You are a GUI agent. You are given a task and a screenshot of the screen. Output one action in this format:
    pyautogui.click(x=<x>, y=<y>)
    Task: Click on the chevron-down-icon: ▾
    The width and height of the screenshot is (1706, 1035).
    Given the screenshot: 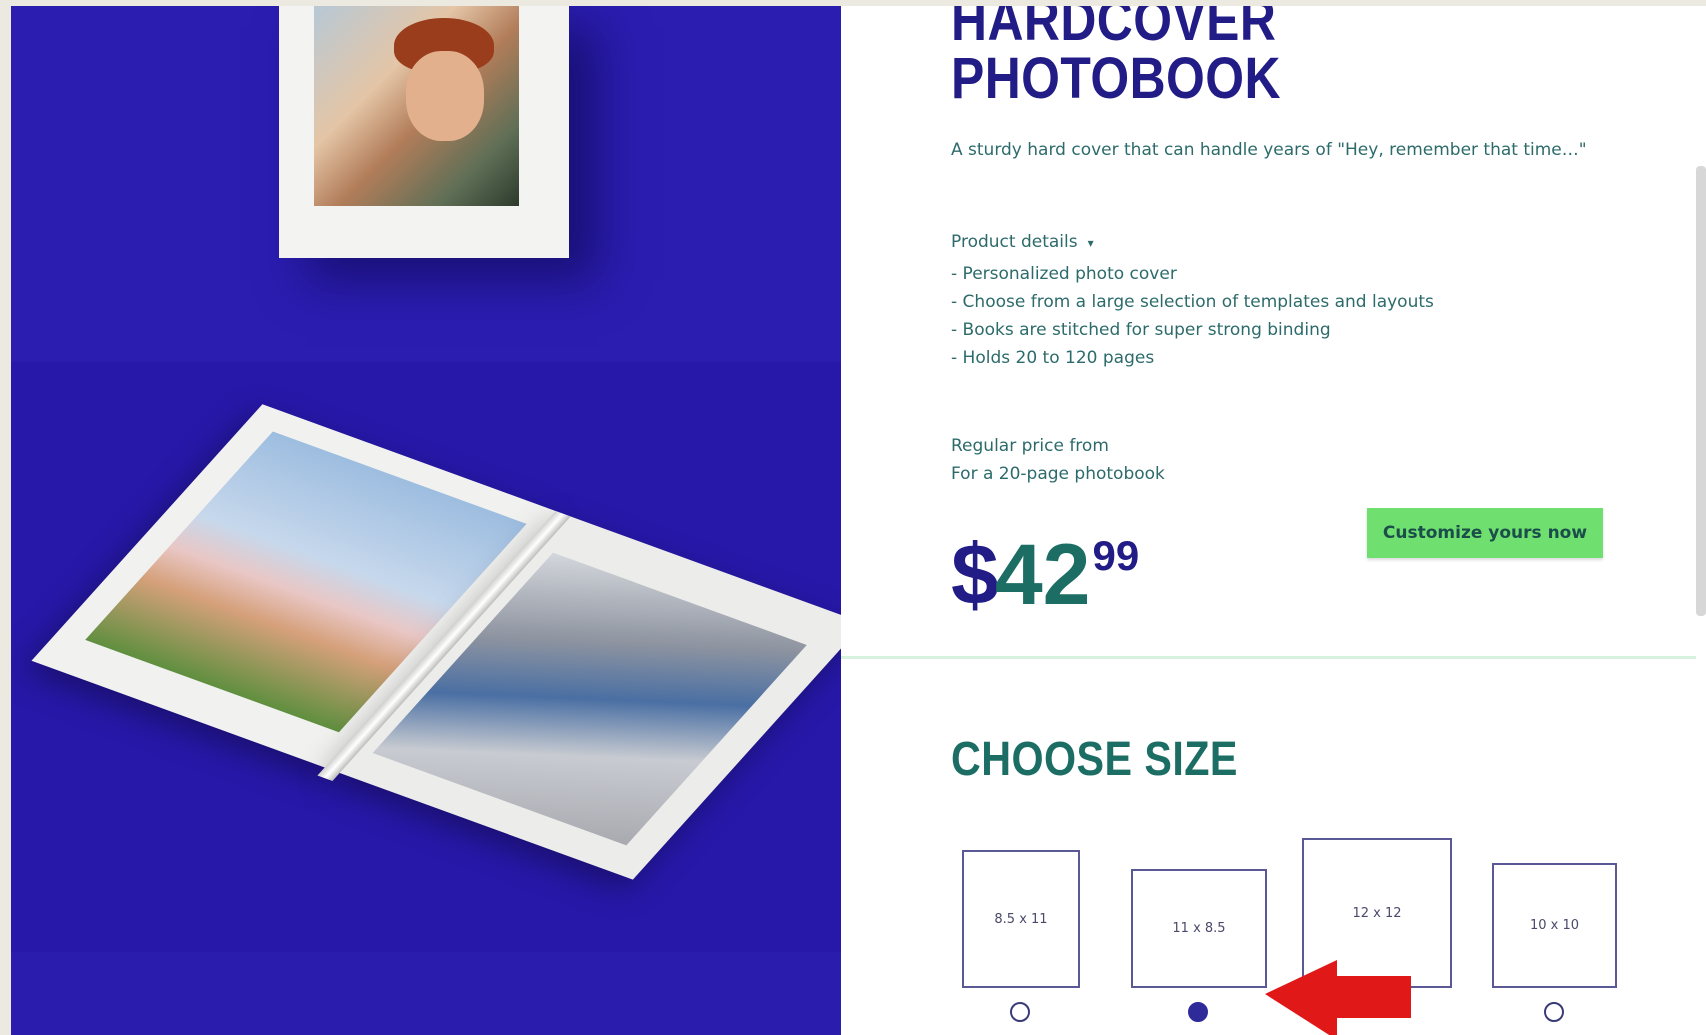 What is the action you would take?
    pyautogui.click(x=1090, y=243)
    